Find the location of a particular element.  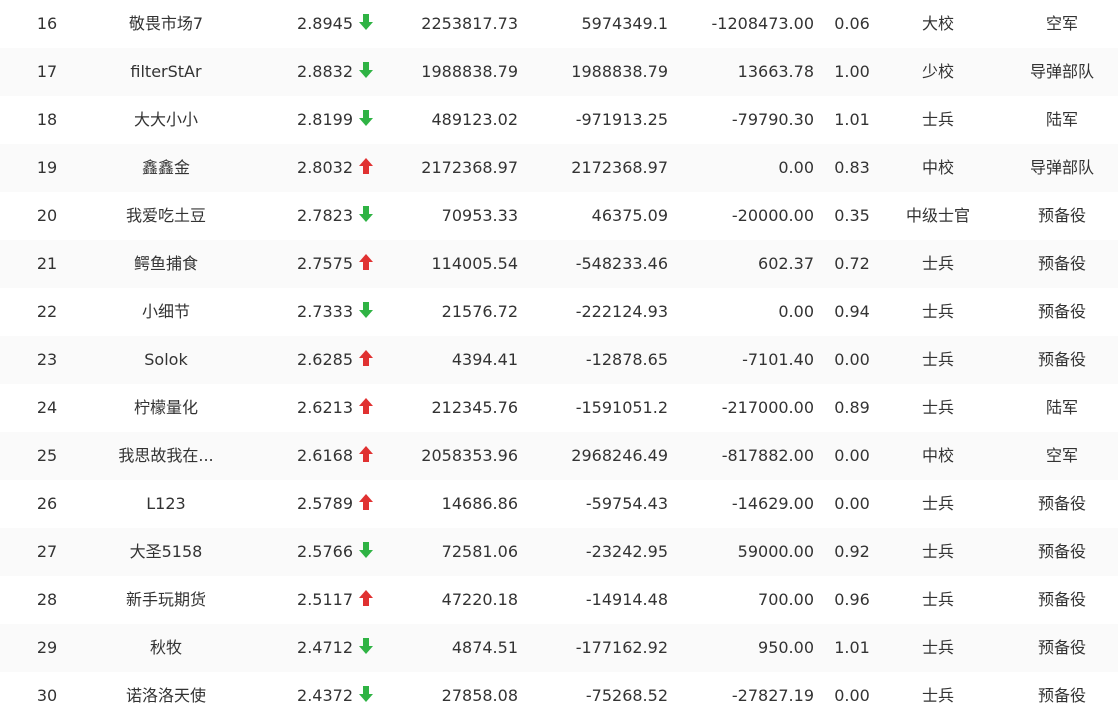

trader-name-cell: 大圣5158 is located at coordinates (166, 552).